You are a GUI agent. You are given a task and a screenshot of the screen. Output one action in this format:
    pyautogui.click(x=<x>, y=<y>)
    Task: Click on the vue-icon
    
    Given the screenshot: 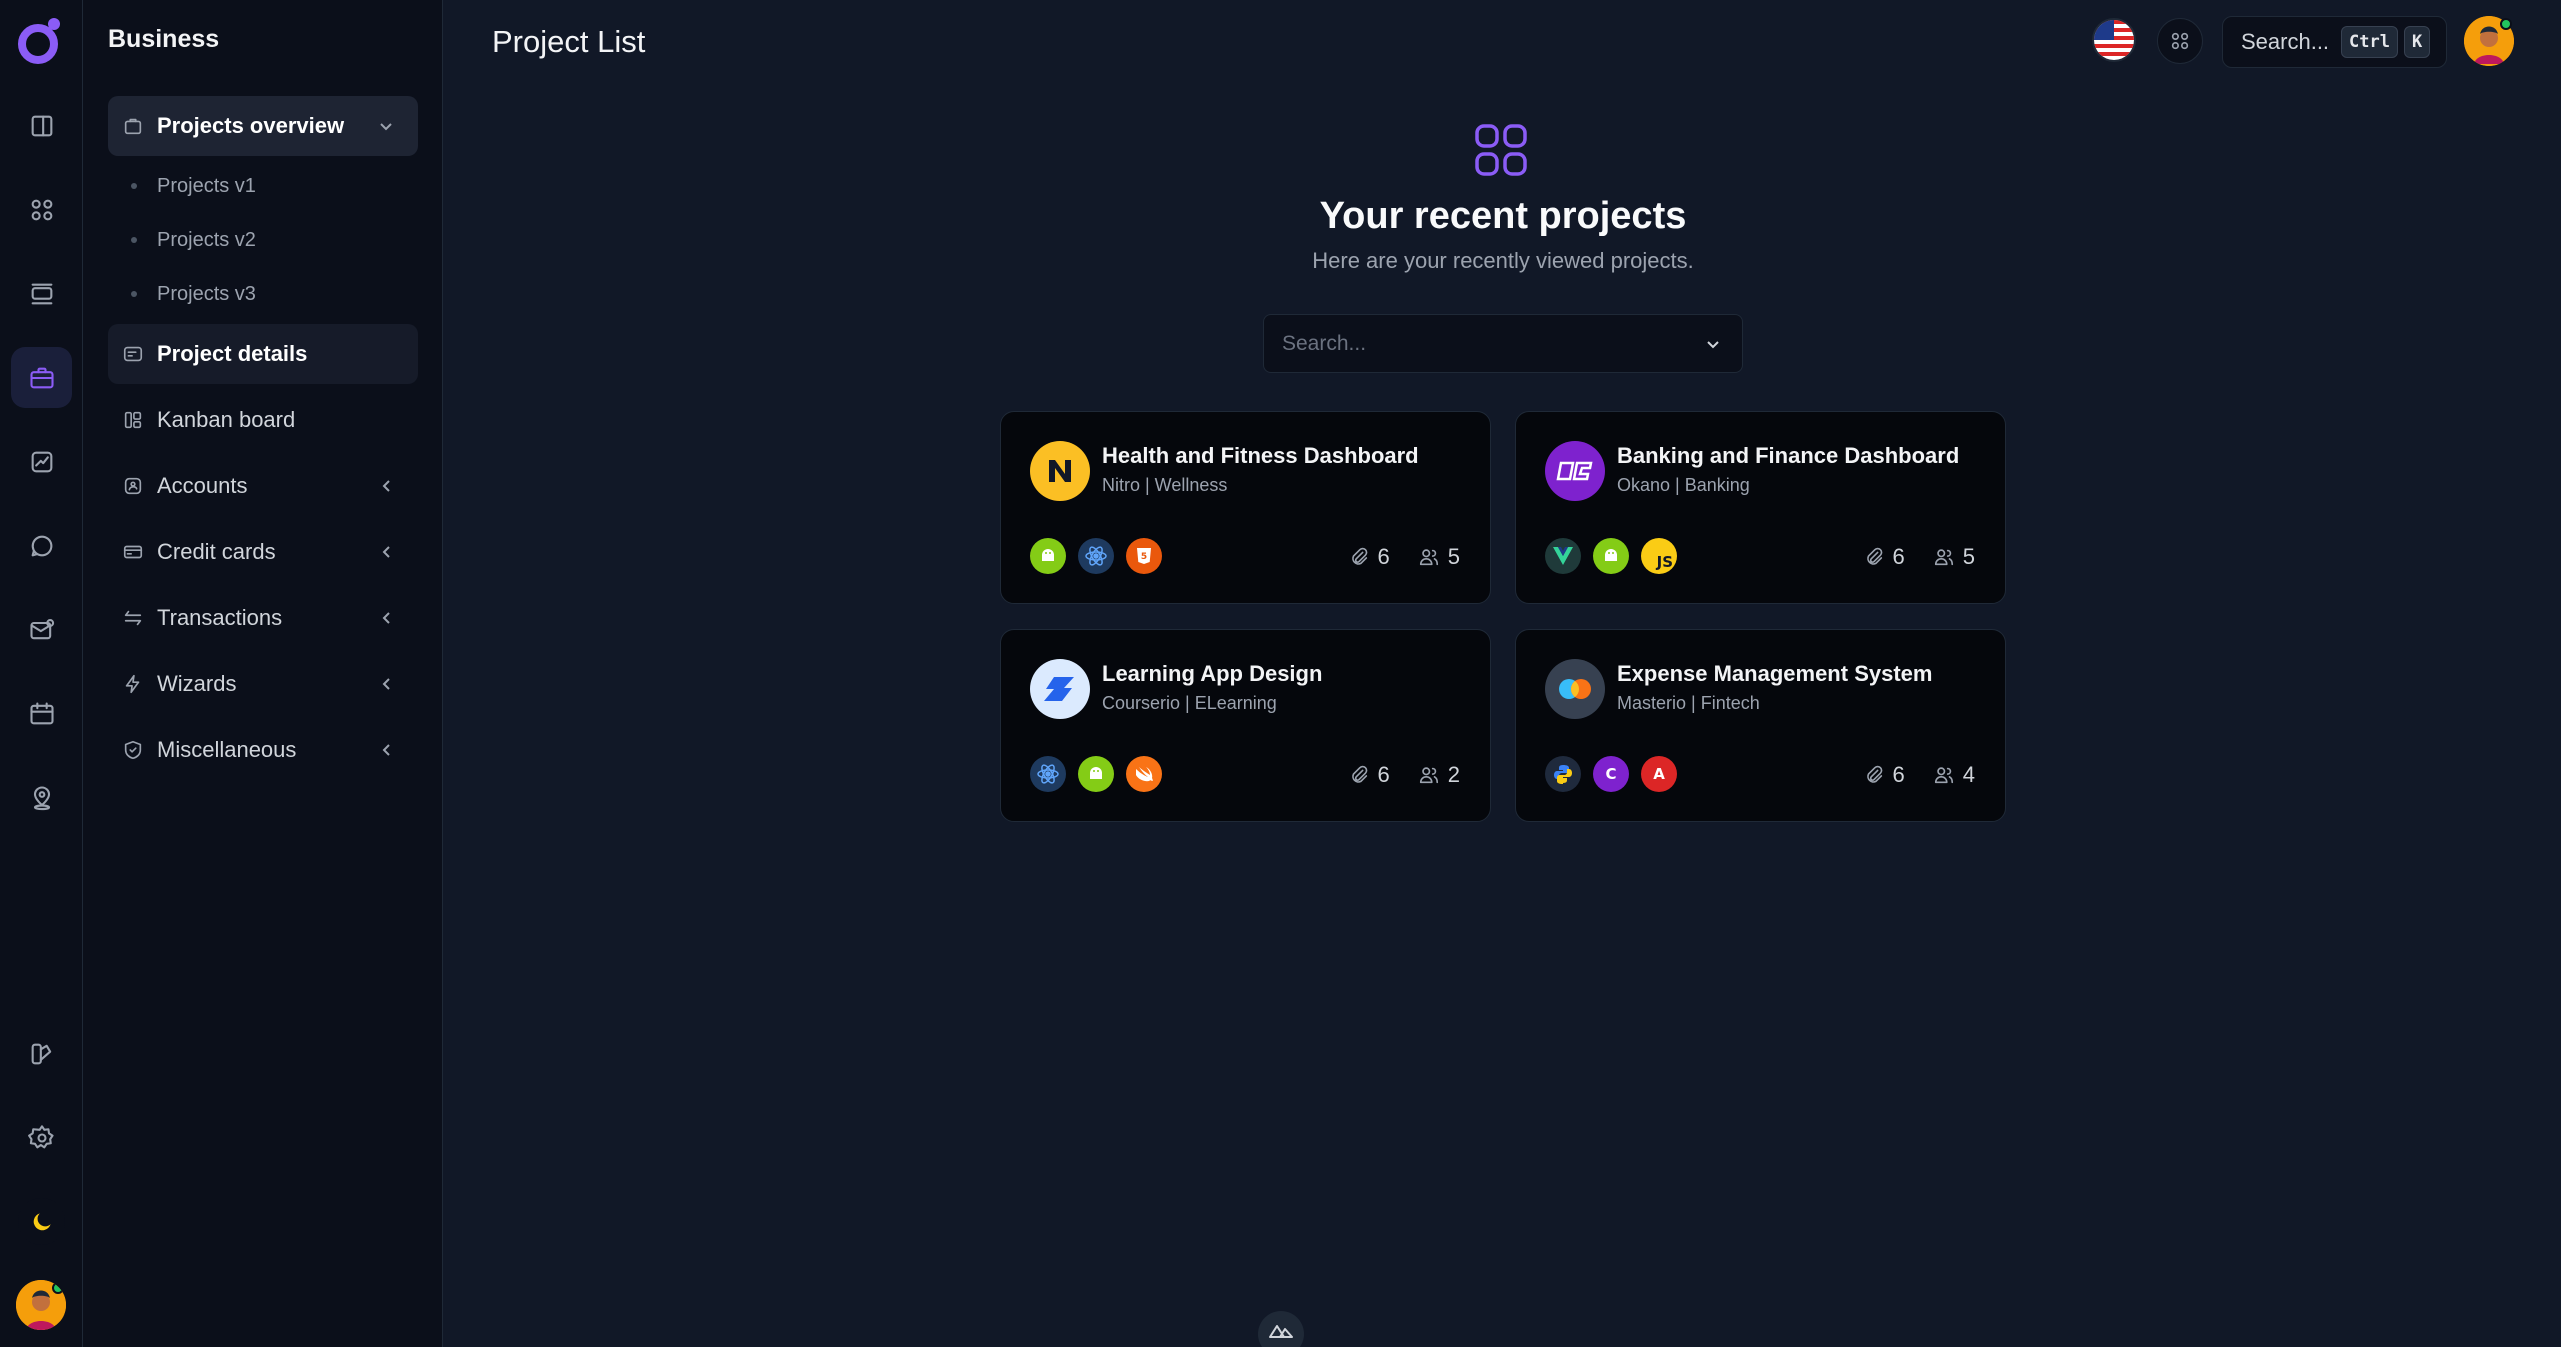 What is the action you would take?
    pyautogui.click(x=1563, y=556)
    